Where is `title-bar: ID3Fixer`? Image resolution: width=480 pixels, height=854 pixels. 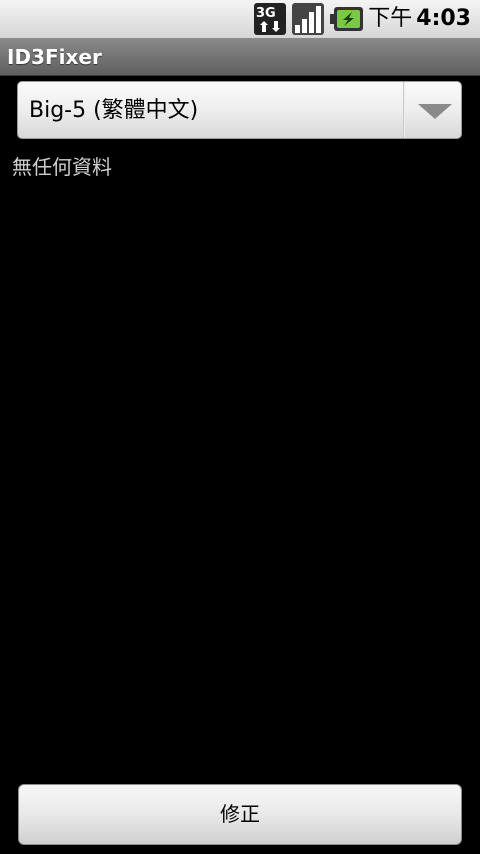 title-bar: ID3Fixer is located at coordinates (240, 57).